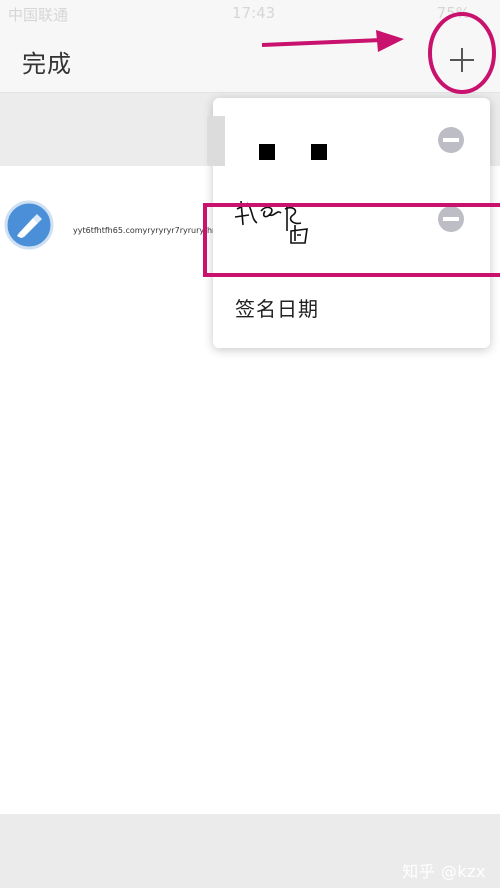 This screenshot has height=888, width=500. What do you see at coordinates (351, 240) in the screenshot?
I see `annotation-highlight-box` at bounding box center [351, 240].